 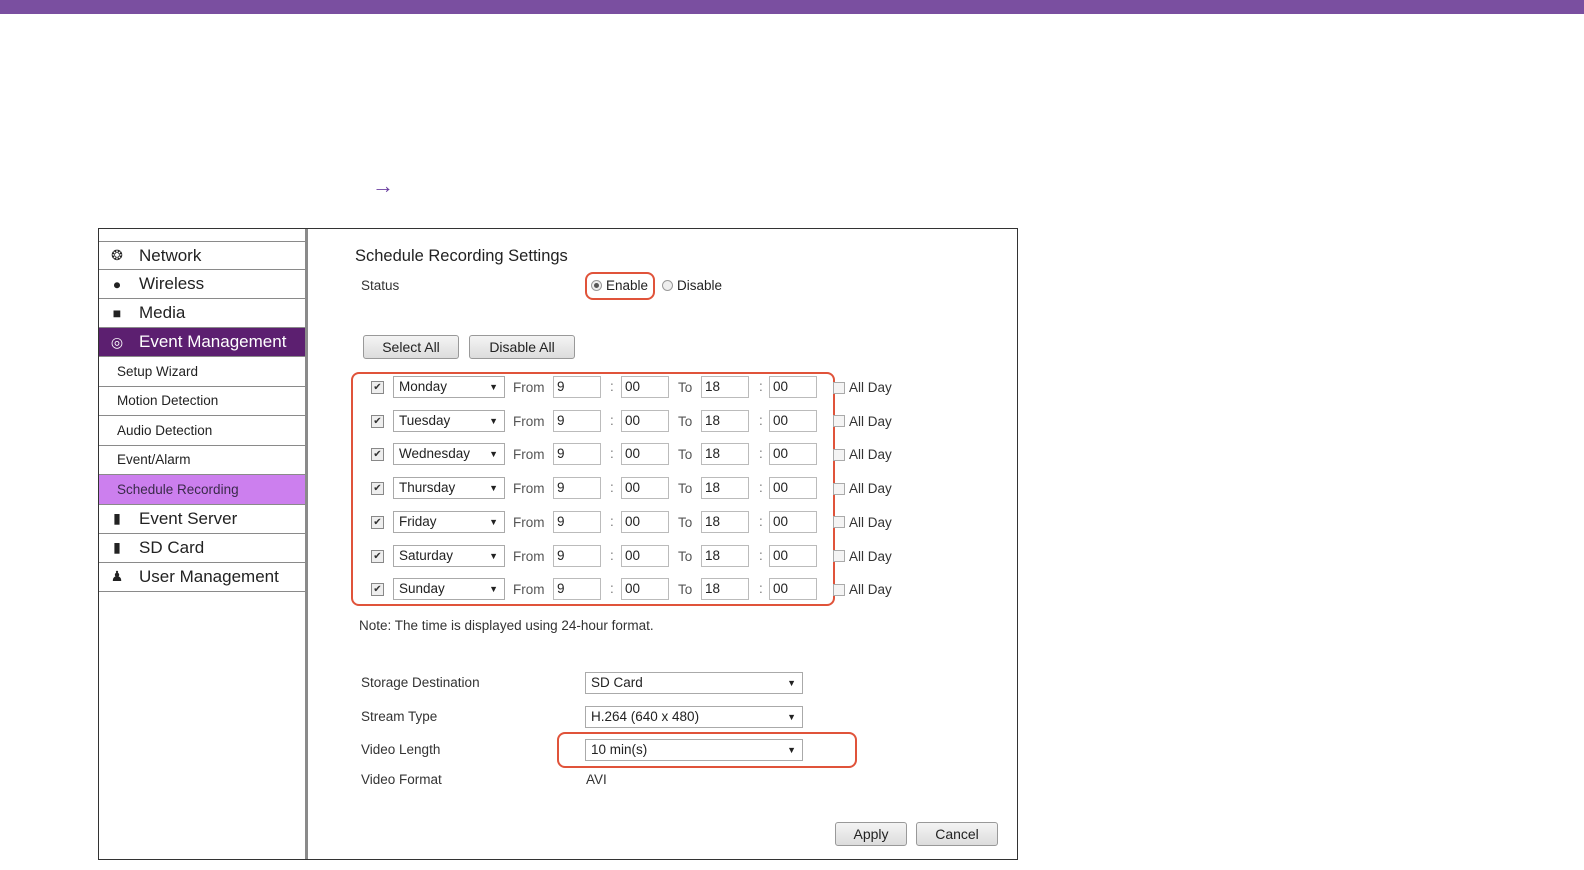 What do you see at coordinates (522, 347) in the screenshot?
I see `disable-all-button: Disable All` at bounding box center [522, 347].